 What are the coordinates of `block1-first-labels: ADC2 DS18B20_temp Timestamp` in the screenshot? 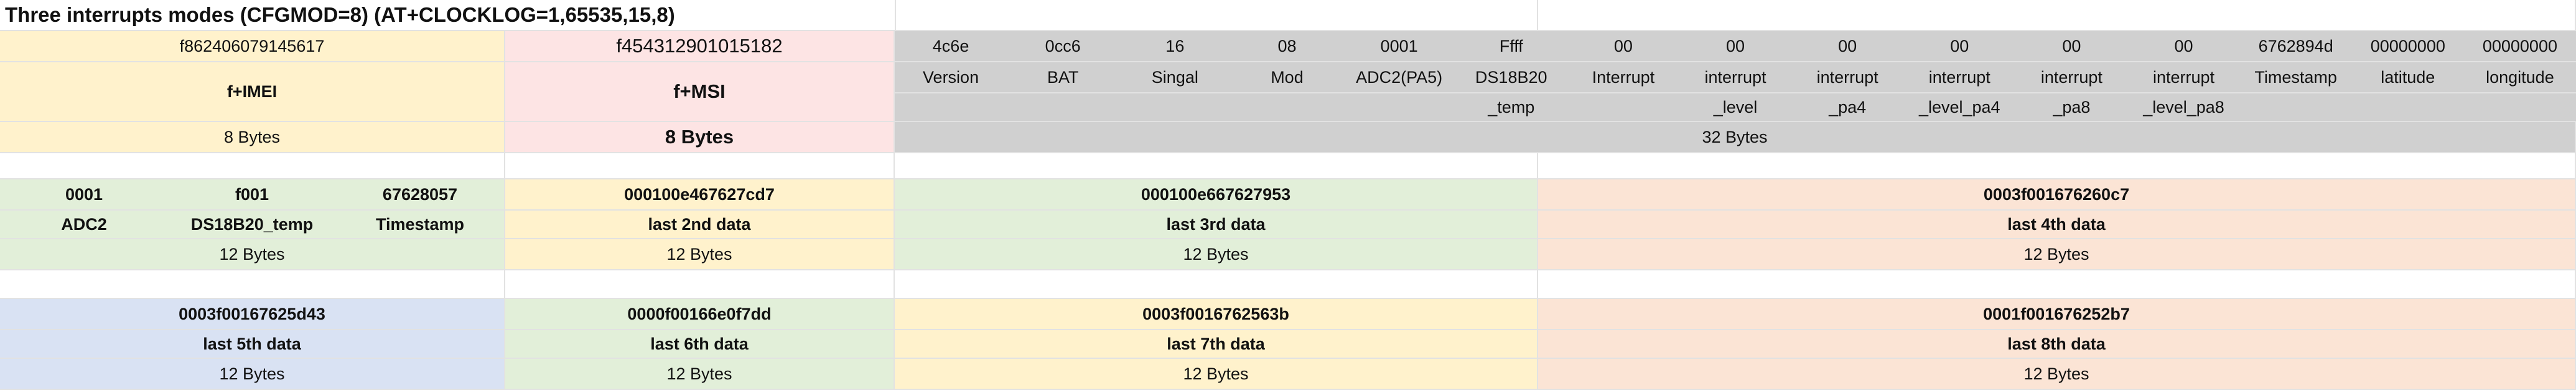 It's located at (252, 225).